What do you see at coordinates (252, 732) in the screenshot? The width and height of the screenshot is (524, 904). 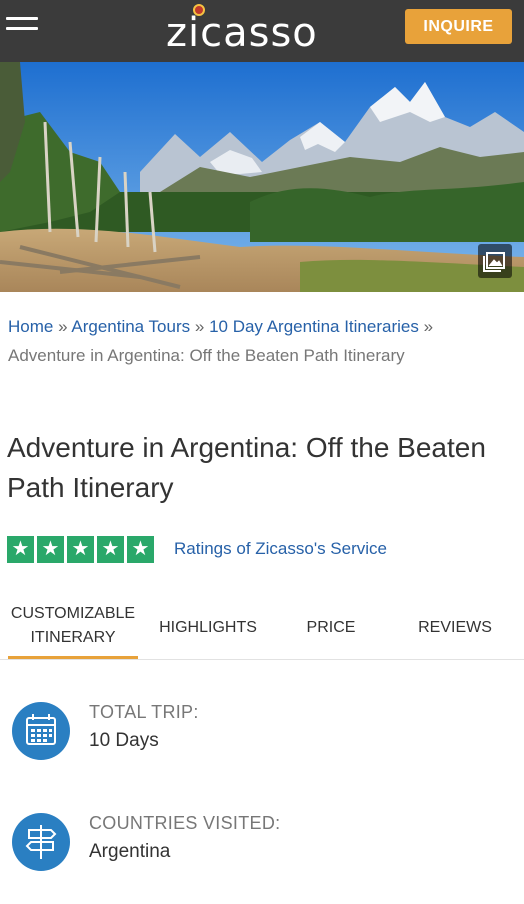 I see `total-trip-info: TOTAL TRIP: 10 Days` at bounding box center [252, 732].